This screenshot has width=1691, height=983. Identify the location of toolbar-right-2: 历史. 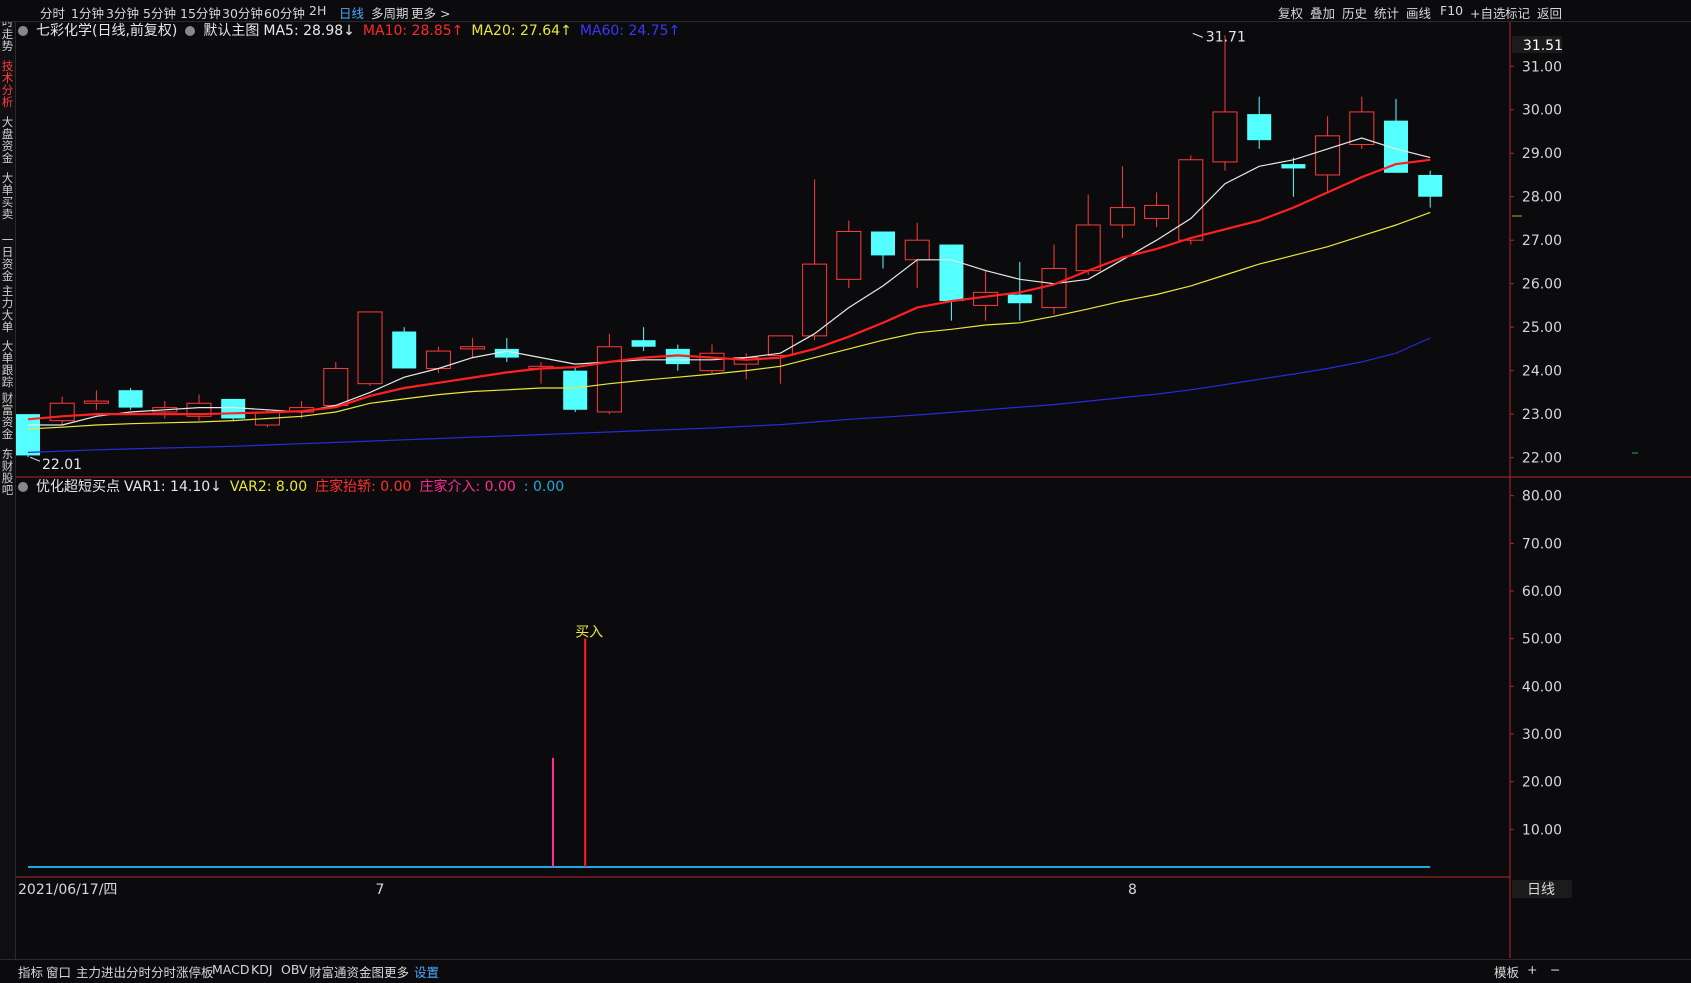
(1354, 12).